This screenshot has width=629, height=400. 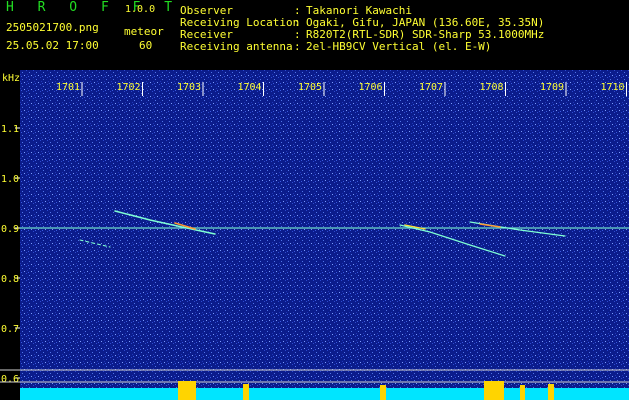 I want to click on antenna-sep: :, so click(x=297, y=46).